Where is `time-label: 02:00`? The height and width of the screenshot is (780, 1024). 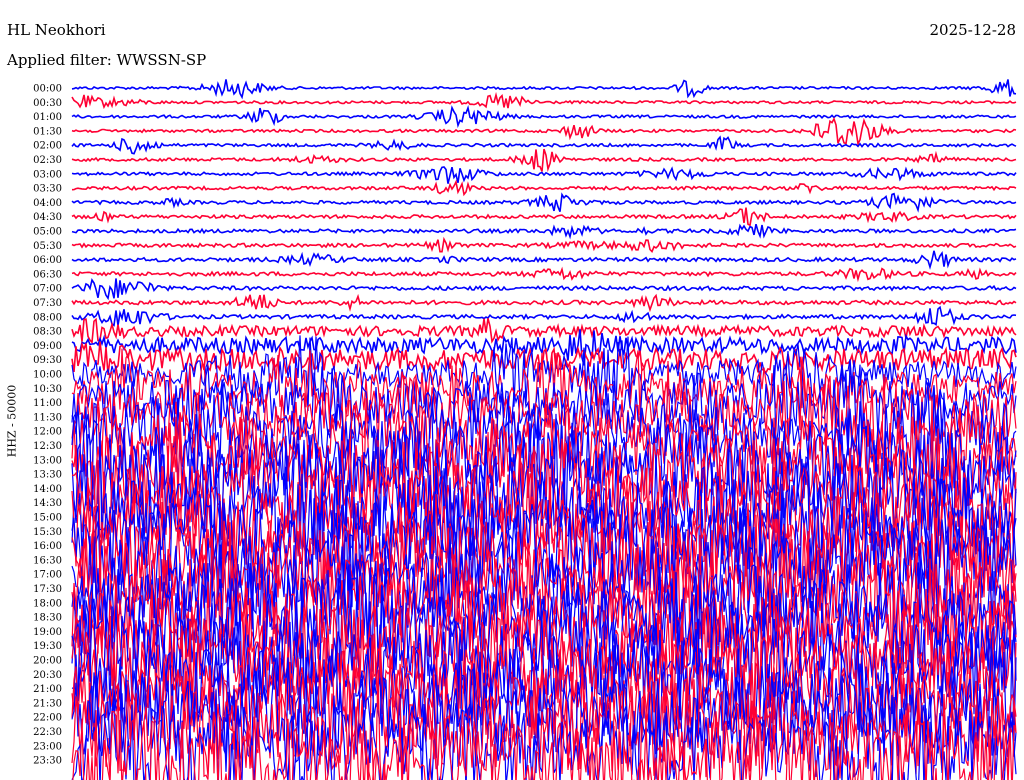 time-label: 02:00 is located at coordinates (47, 146).